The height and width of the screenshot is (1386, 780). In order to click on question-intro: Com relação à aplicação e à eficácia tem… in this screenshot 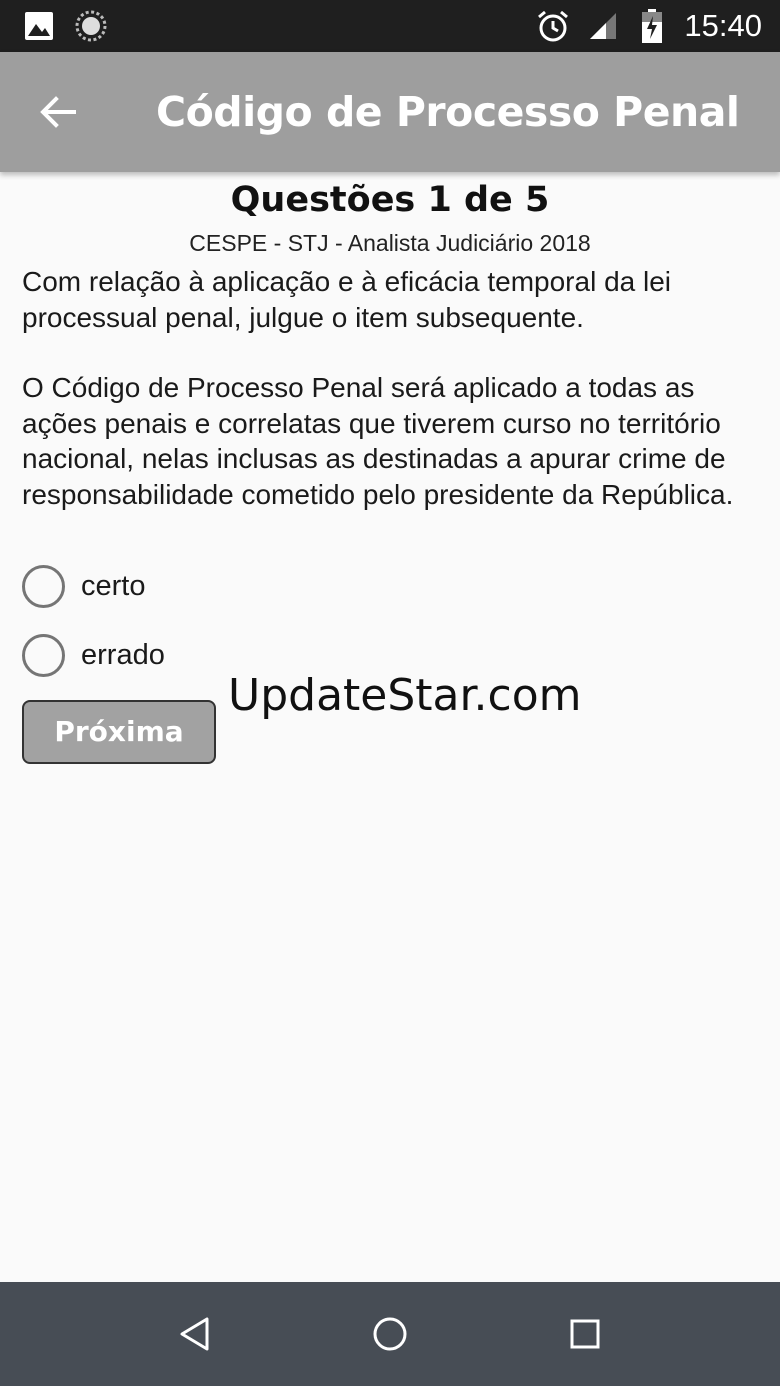, I will do `click(347, 299)`.